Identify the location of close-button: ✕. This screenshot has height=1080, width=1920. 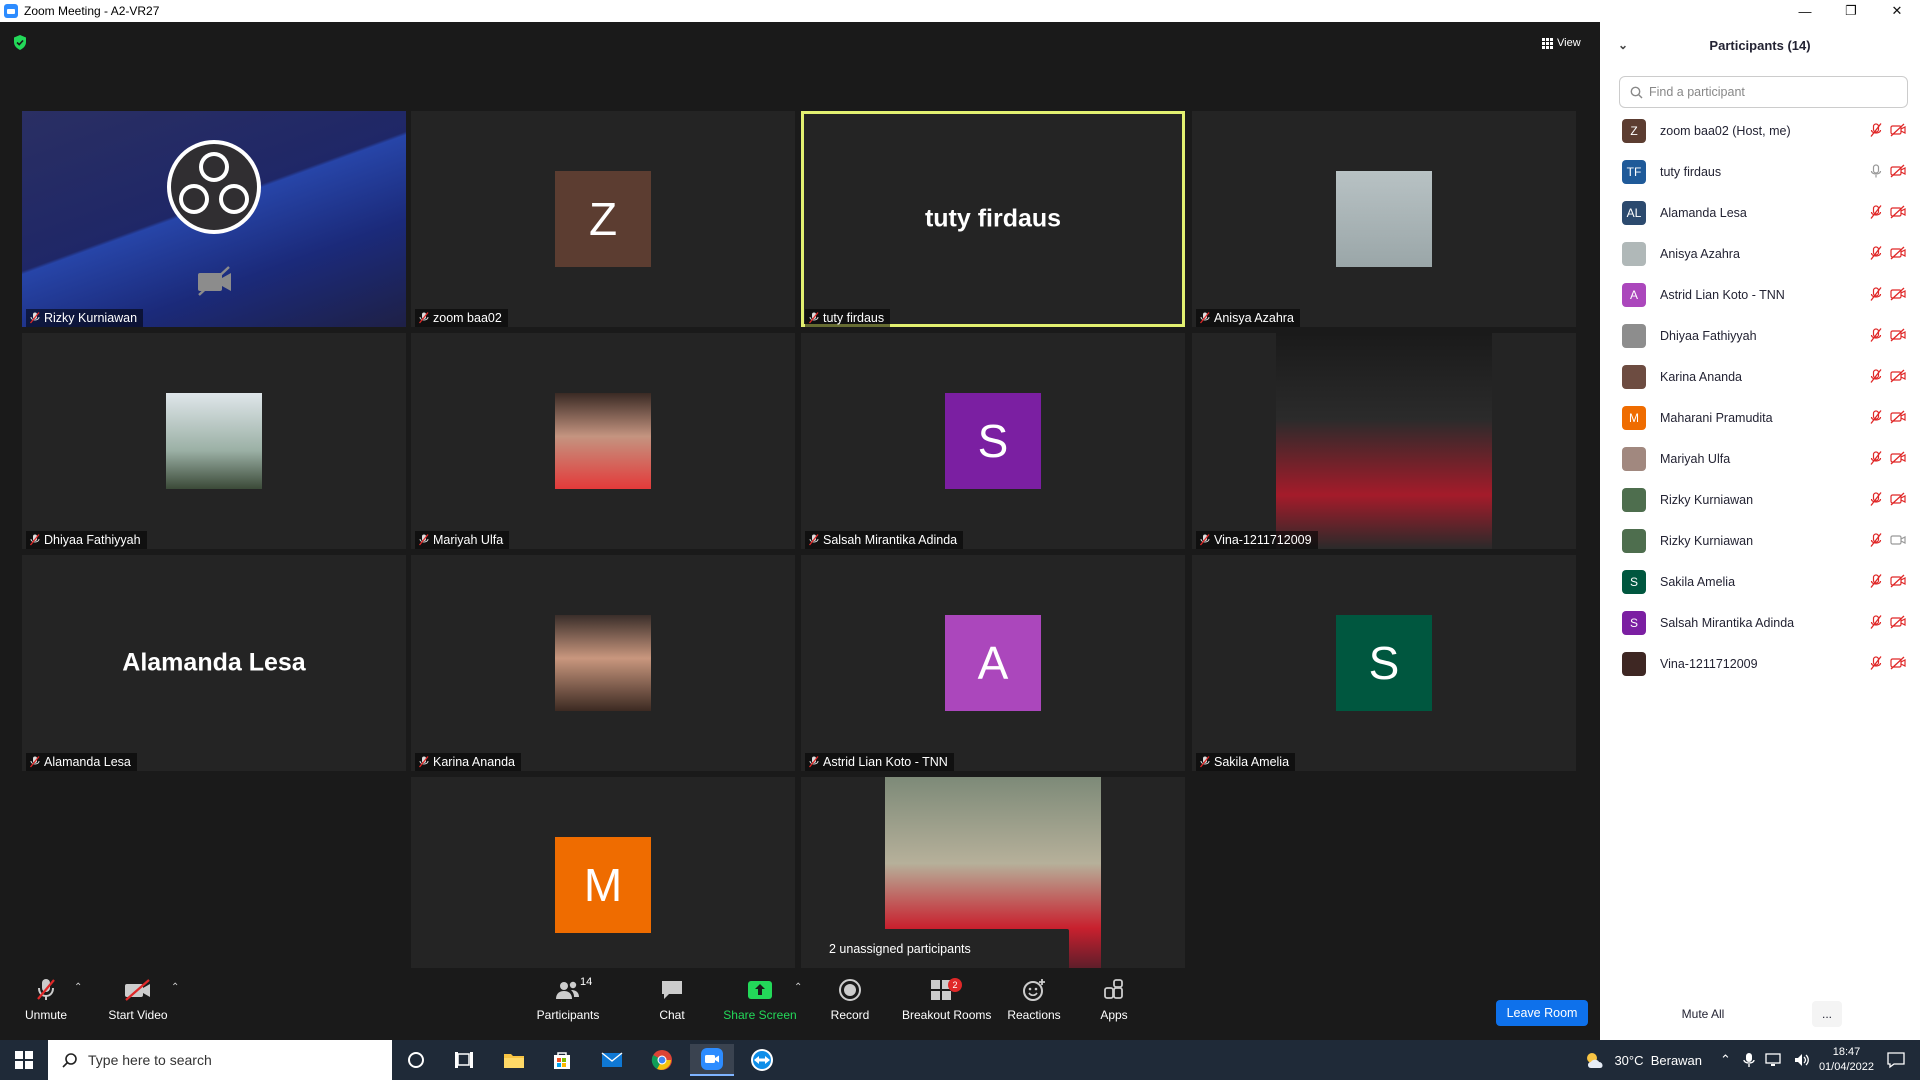
(1897, 11).